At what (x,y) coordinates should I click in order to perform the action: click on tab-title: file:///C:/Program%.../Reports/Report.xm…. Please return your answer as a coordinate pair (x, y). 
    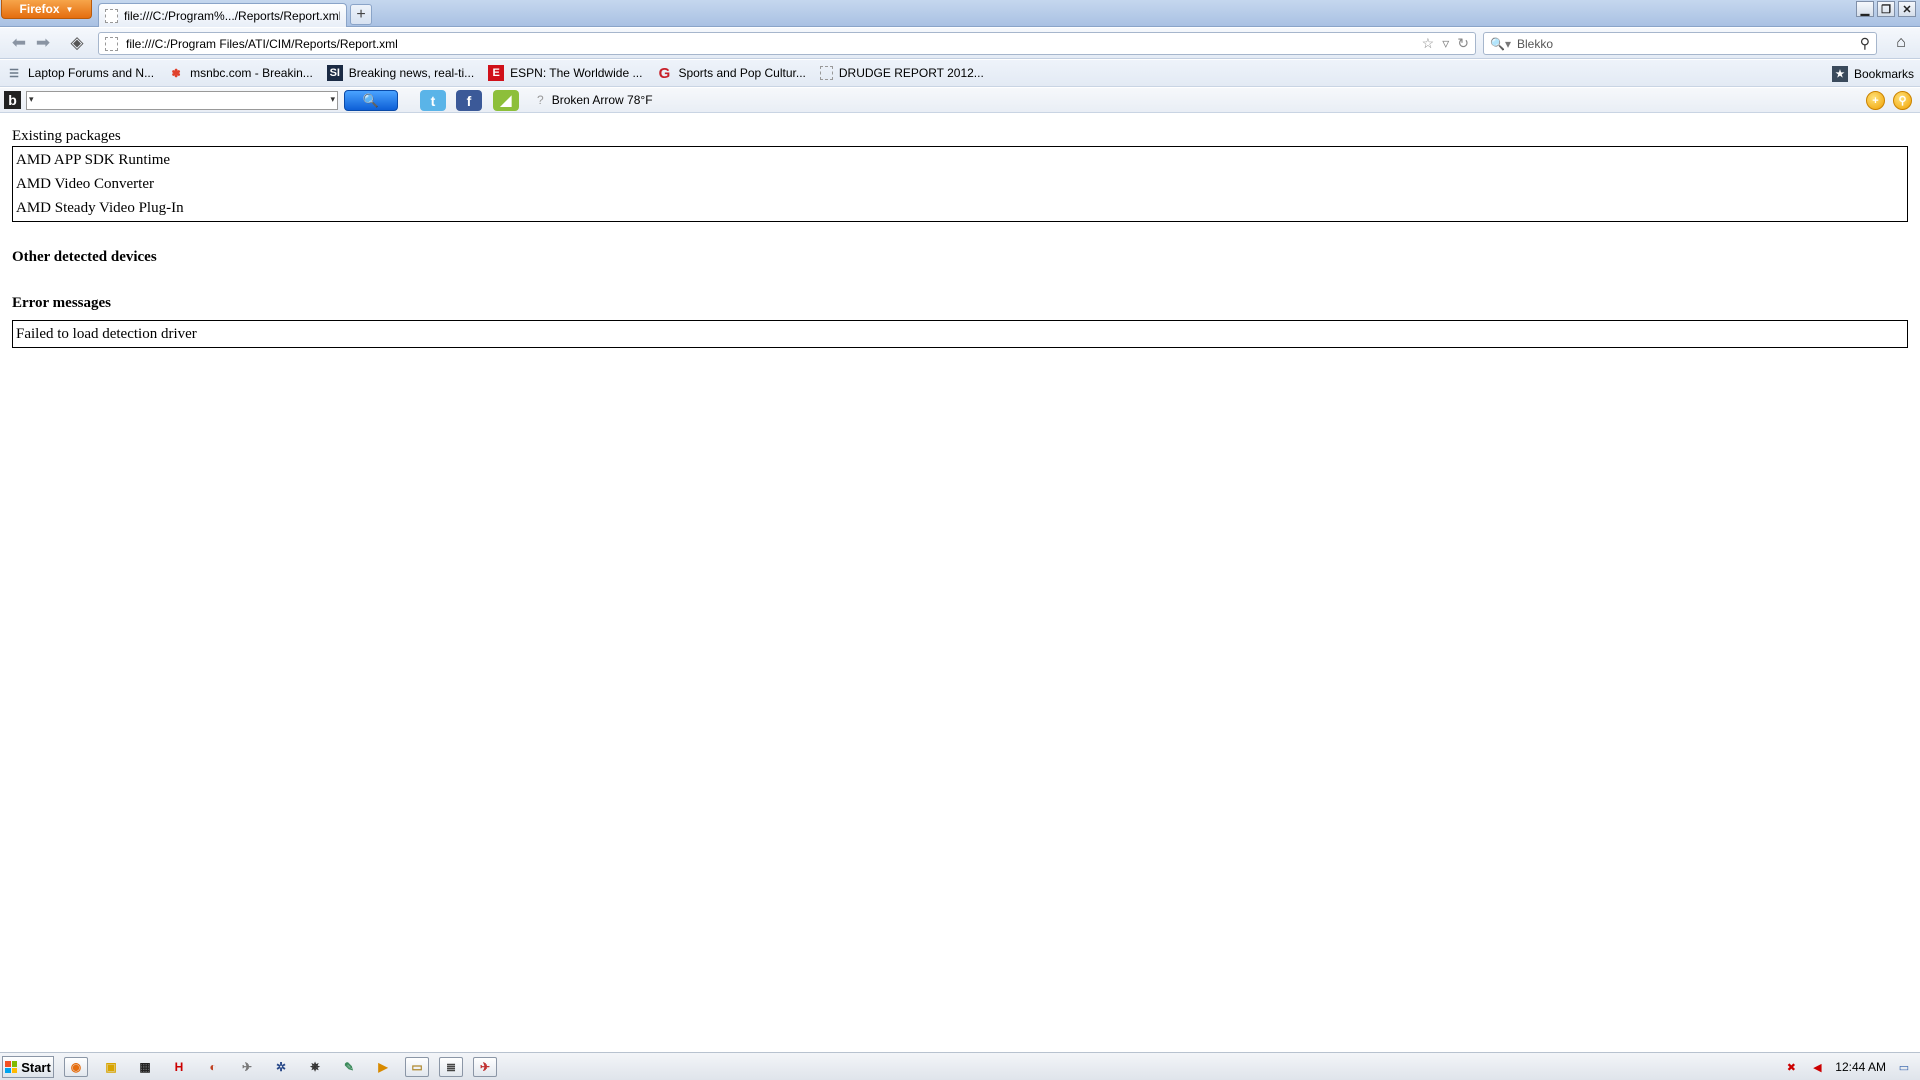
    Looking at the image, I should click on (232, 15).